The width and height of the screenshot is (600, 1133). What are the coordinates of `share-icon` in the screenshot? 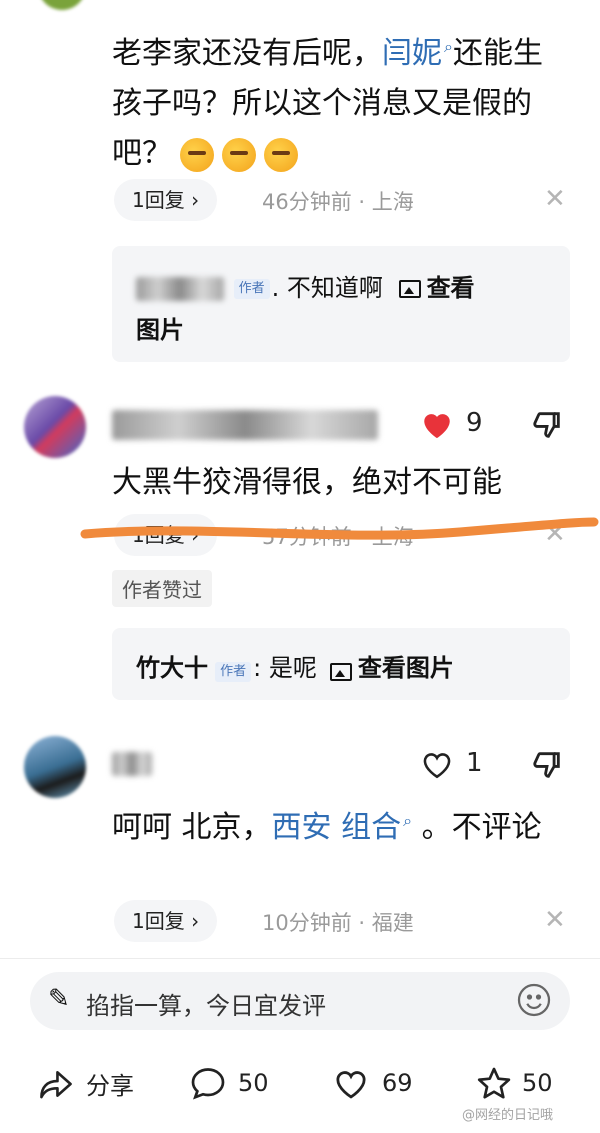 It's located at (56, 1084).